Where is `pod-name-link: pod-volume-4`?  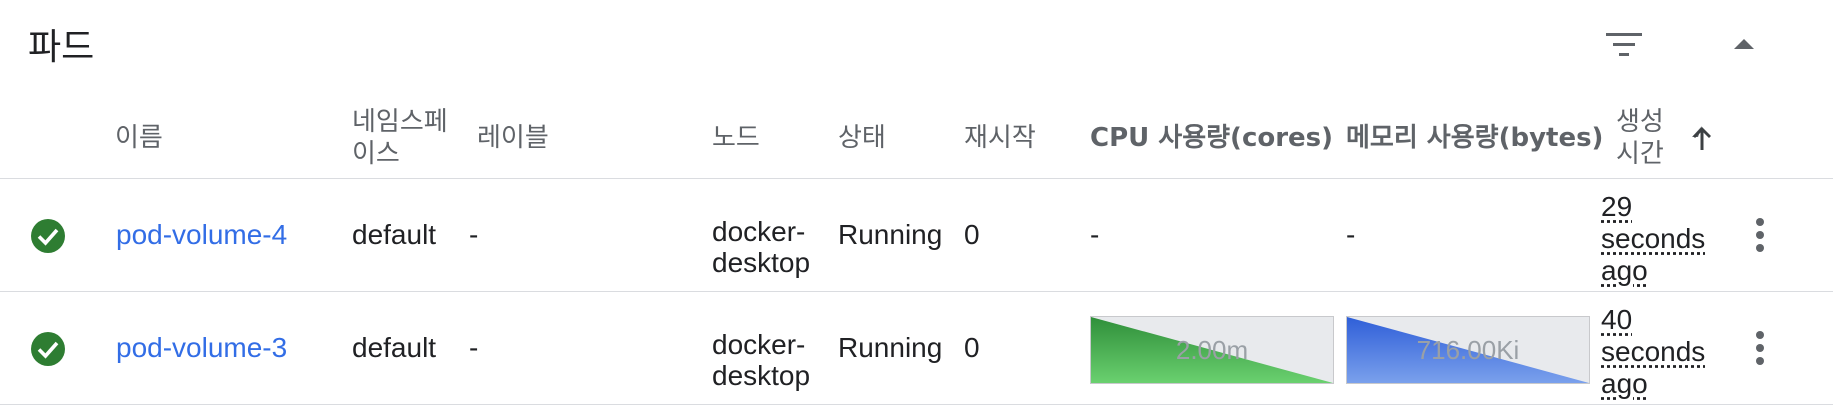 pod-name-link: pod-volume-4 is located at coordinates (201, 235).